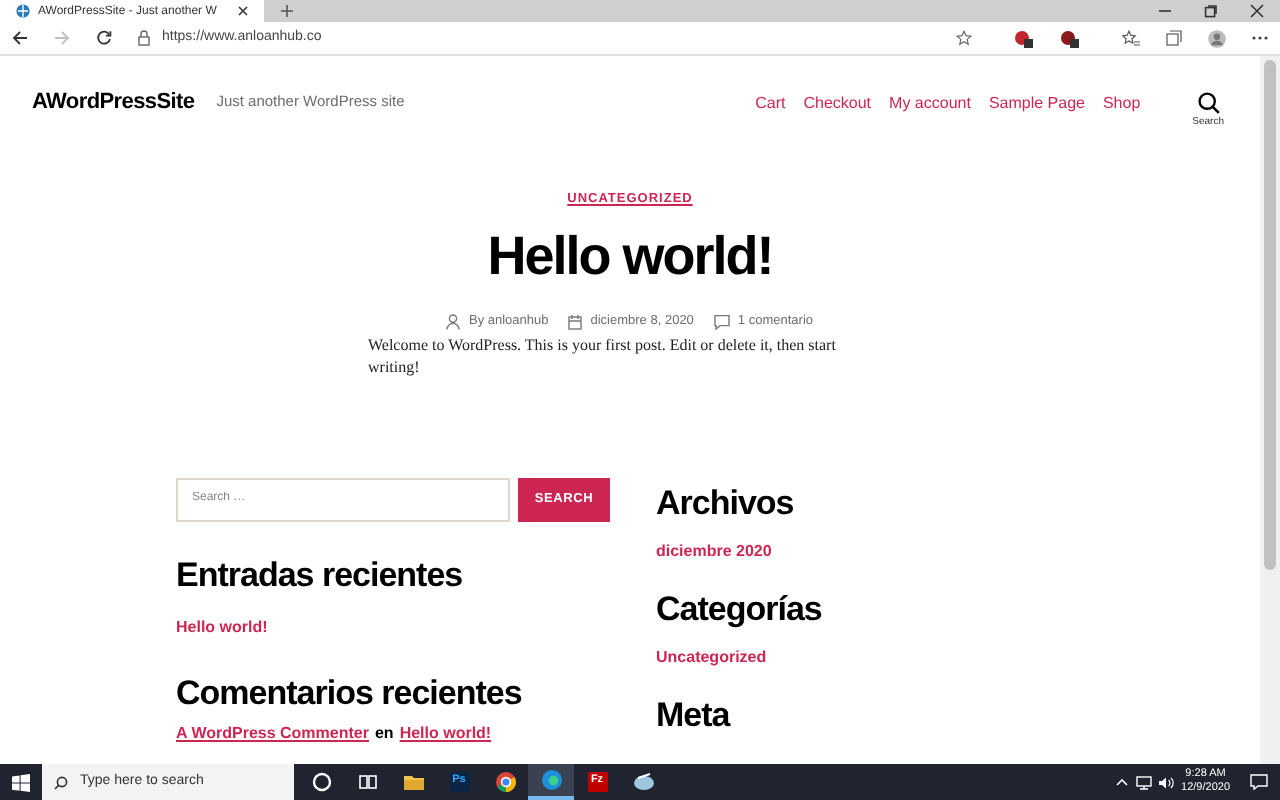 This screenshot has height=800, width=1280. What do you see at coordinates (384, 733) in the screenshot?
I see `comment-joiner: en` at bounding box center [384, 733].